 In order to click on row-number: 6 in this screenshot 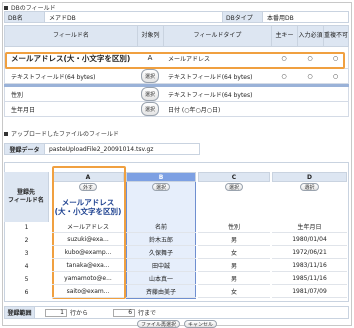, I will do `click(26, 292)`.